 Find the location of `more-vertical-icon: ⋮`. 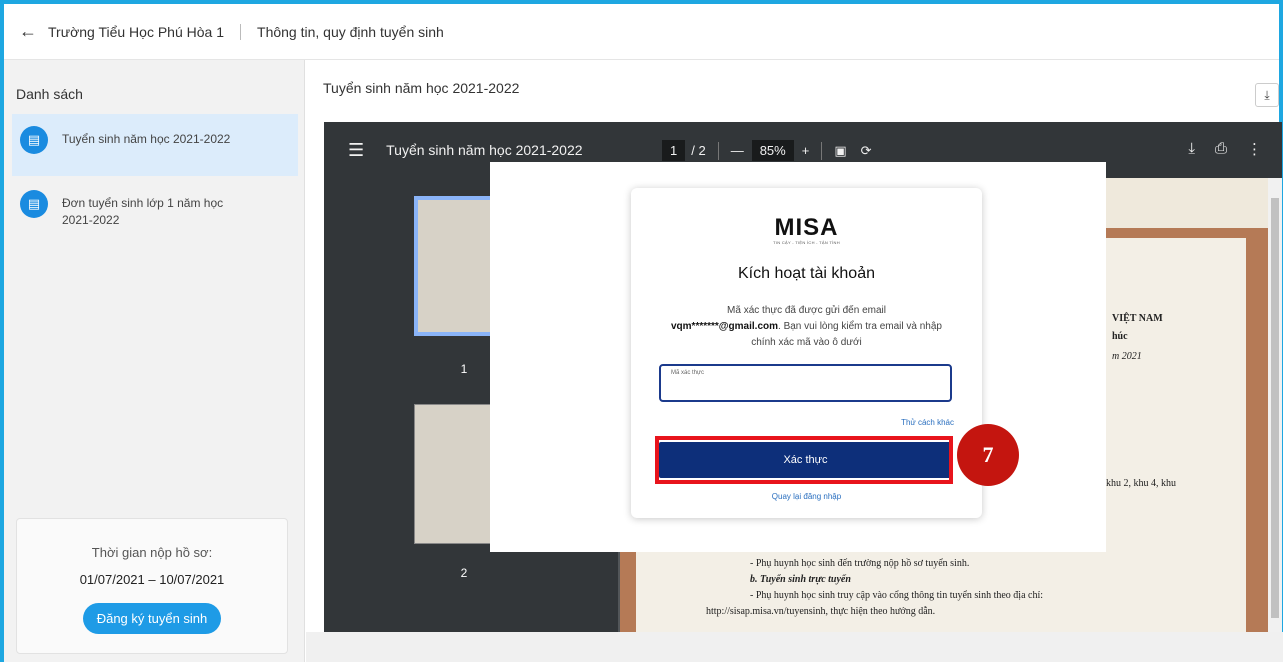

more-vertical-icon: ⋮ is located at coordinates (1254, 149).